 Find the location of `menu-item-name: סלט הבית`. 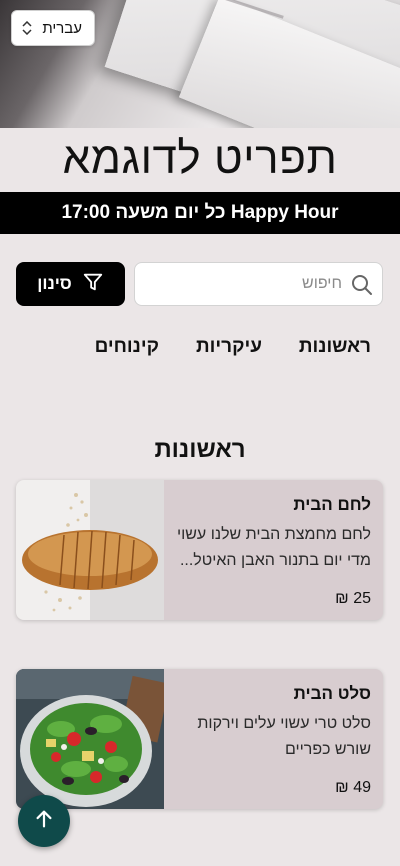

menu-item-name: סלט הבית is located at coordinates (332, 693).